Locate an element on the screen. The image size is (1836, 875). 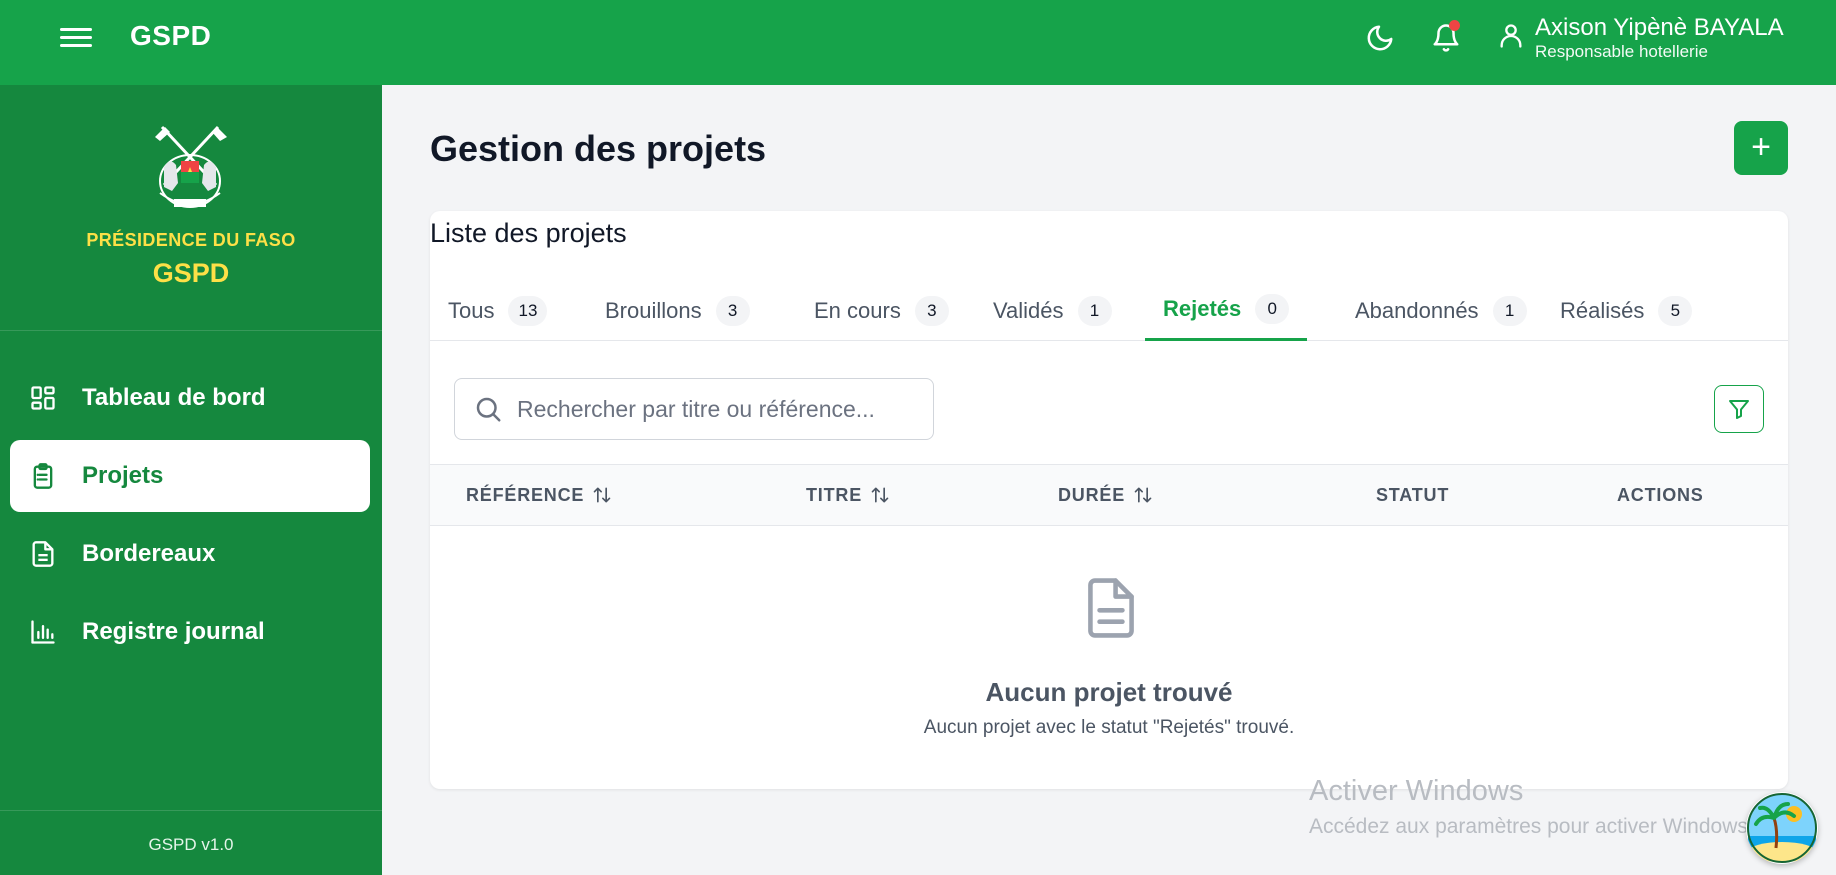
card-title: Liste des projets is located at coordinates (528, 233).